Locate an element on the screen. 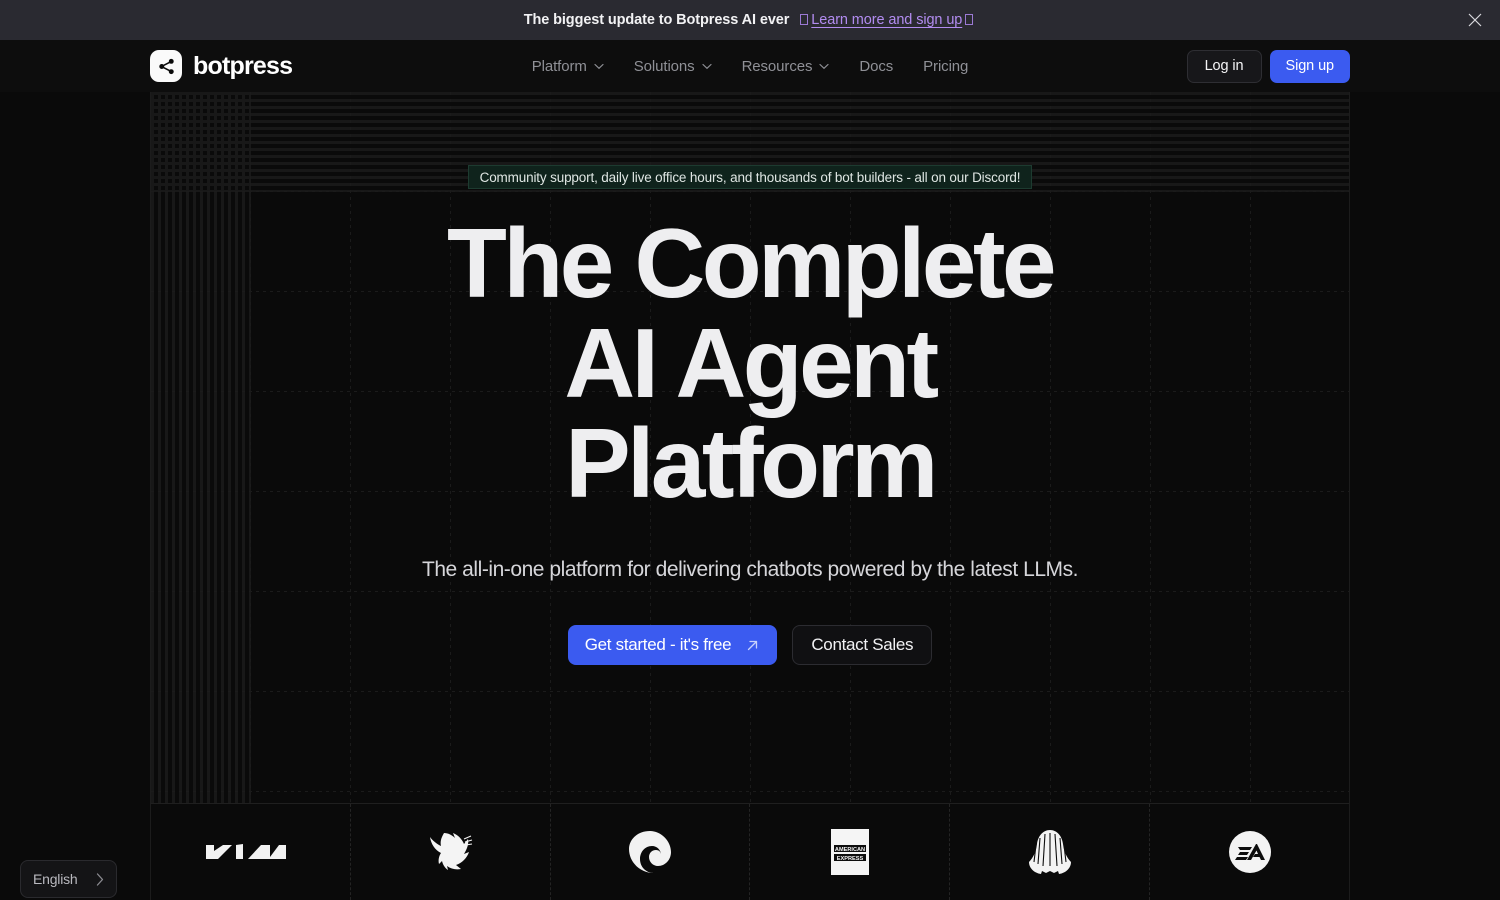  chevron-right-icon is located at coordinates (100, 879).